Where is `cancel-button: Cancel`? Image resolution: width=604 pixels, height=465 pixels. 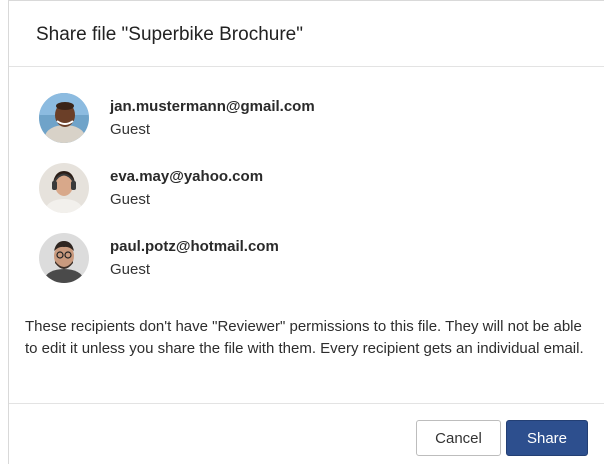 cancel-button: Cancel is located at coordinates (458, 438).